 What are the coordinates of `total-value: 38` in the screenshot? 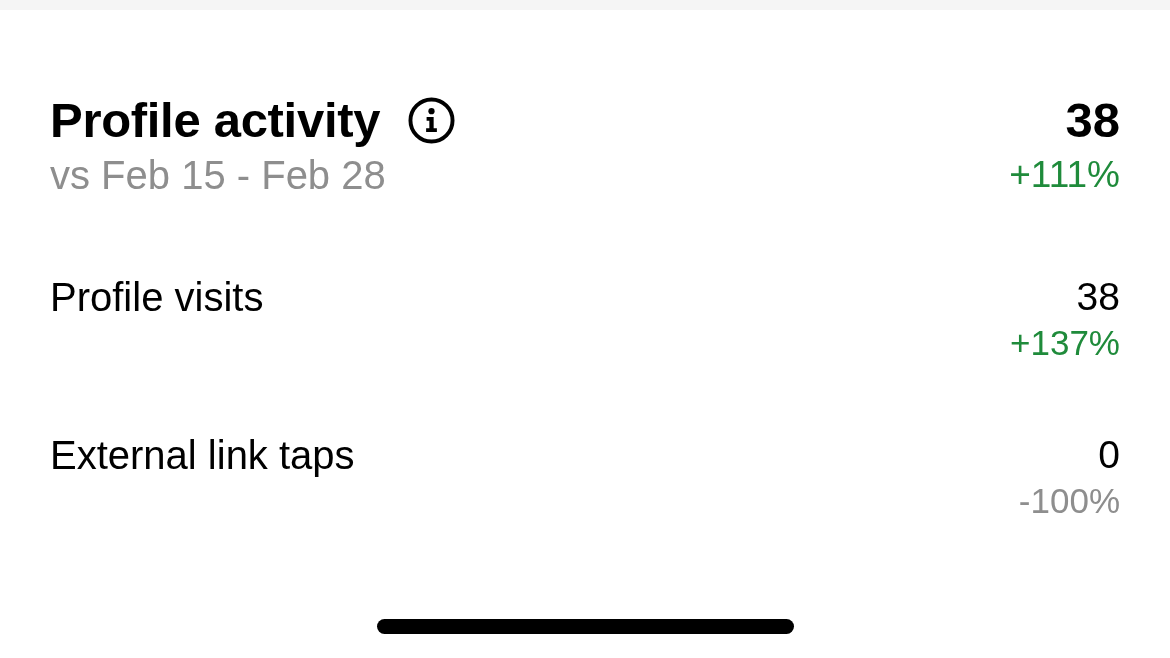 It's located at (1092, 120).